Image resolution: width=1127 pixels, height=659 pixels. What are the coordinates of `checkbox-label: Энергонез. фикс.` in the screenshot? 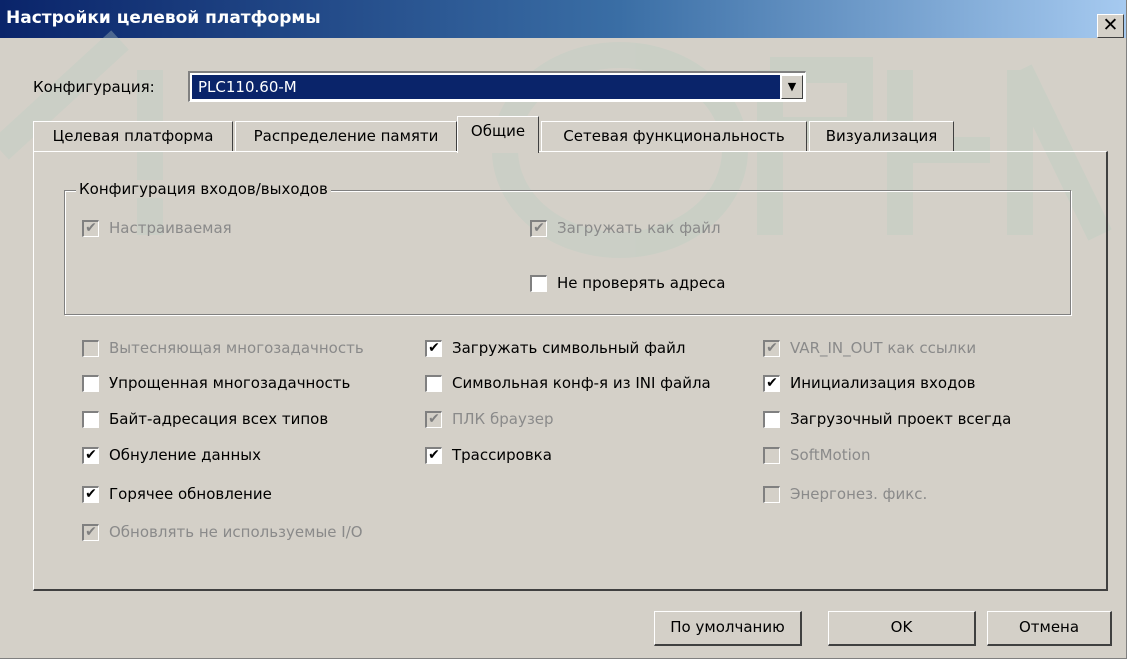 It's located at (859, 494).